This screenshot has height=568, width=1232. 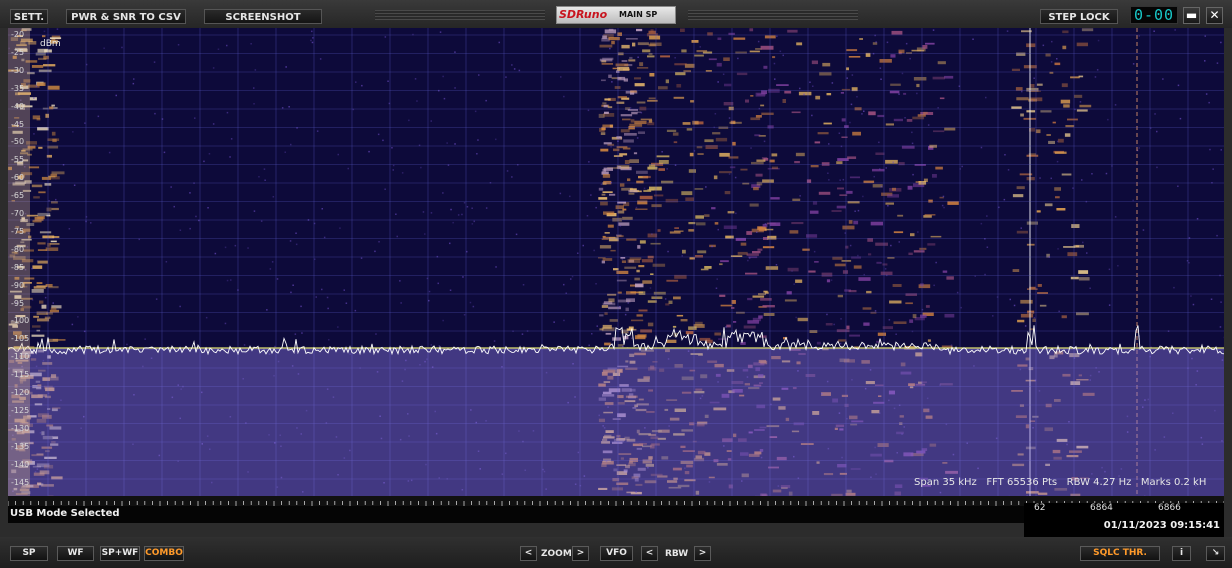 I want to click on freq-label-2: 6864, so click(x=1101, y=508).